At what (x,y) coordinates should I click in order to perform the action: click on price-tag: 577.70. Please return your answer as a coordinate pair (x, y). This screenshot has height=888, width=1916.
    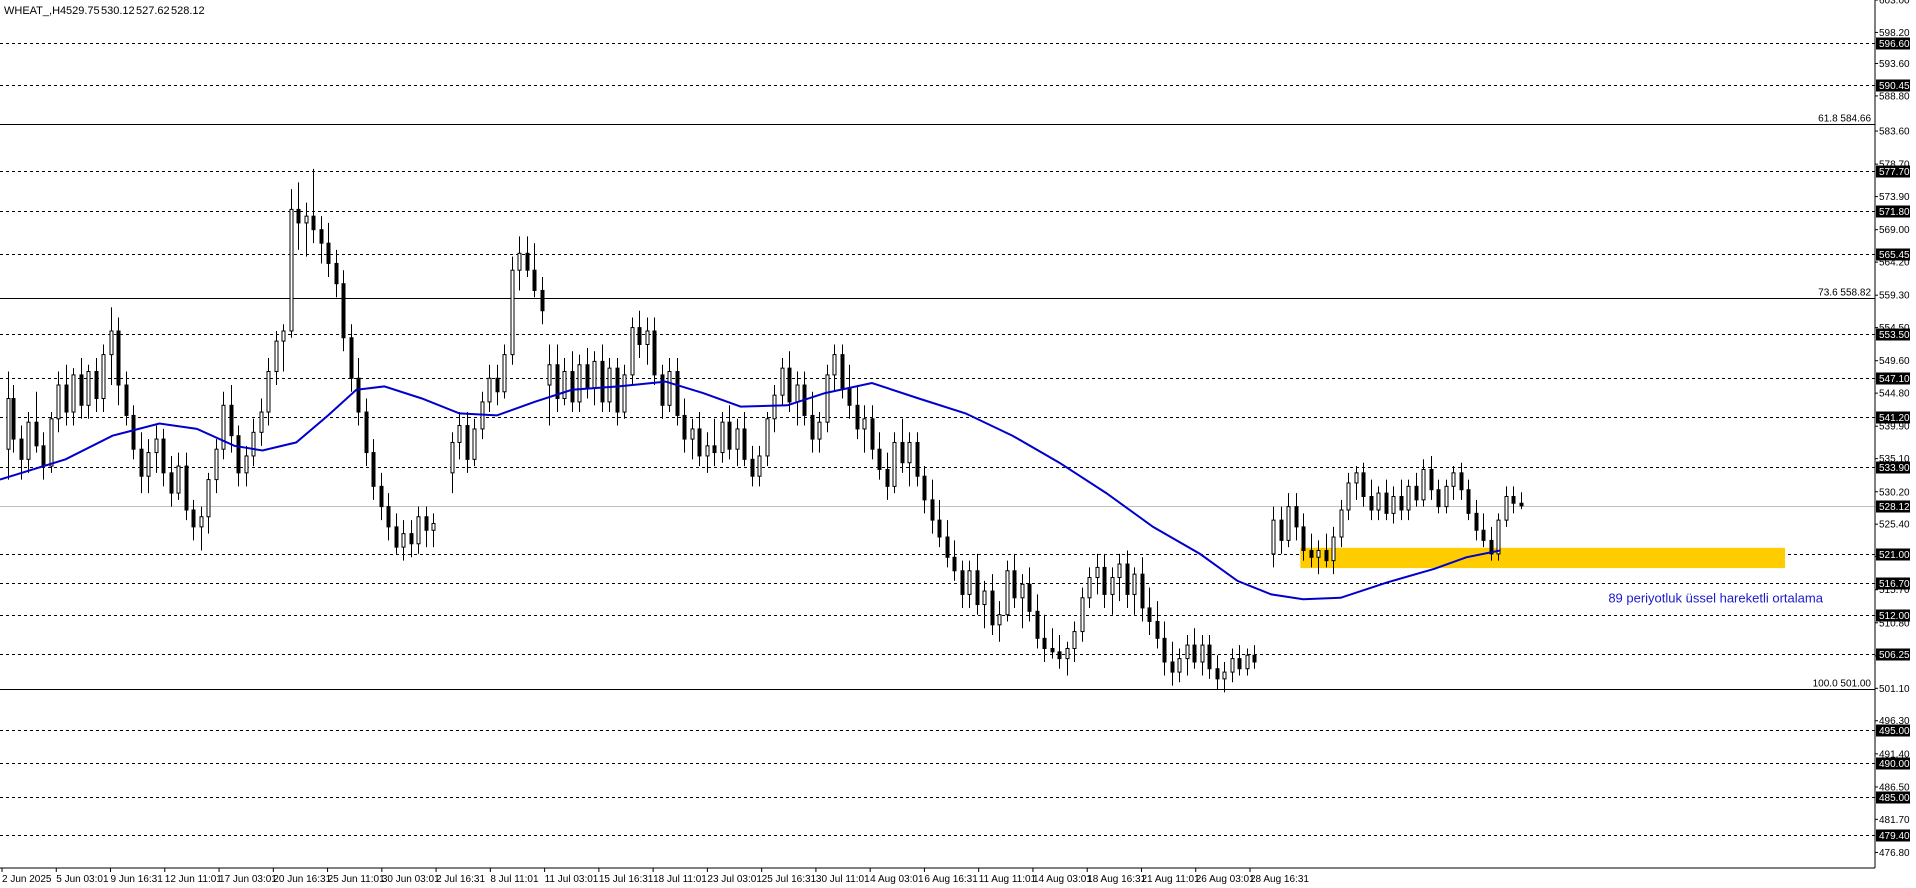
    Looking at the image, I should click on (1894, 172).